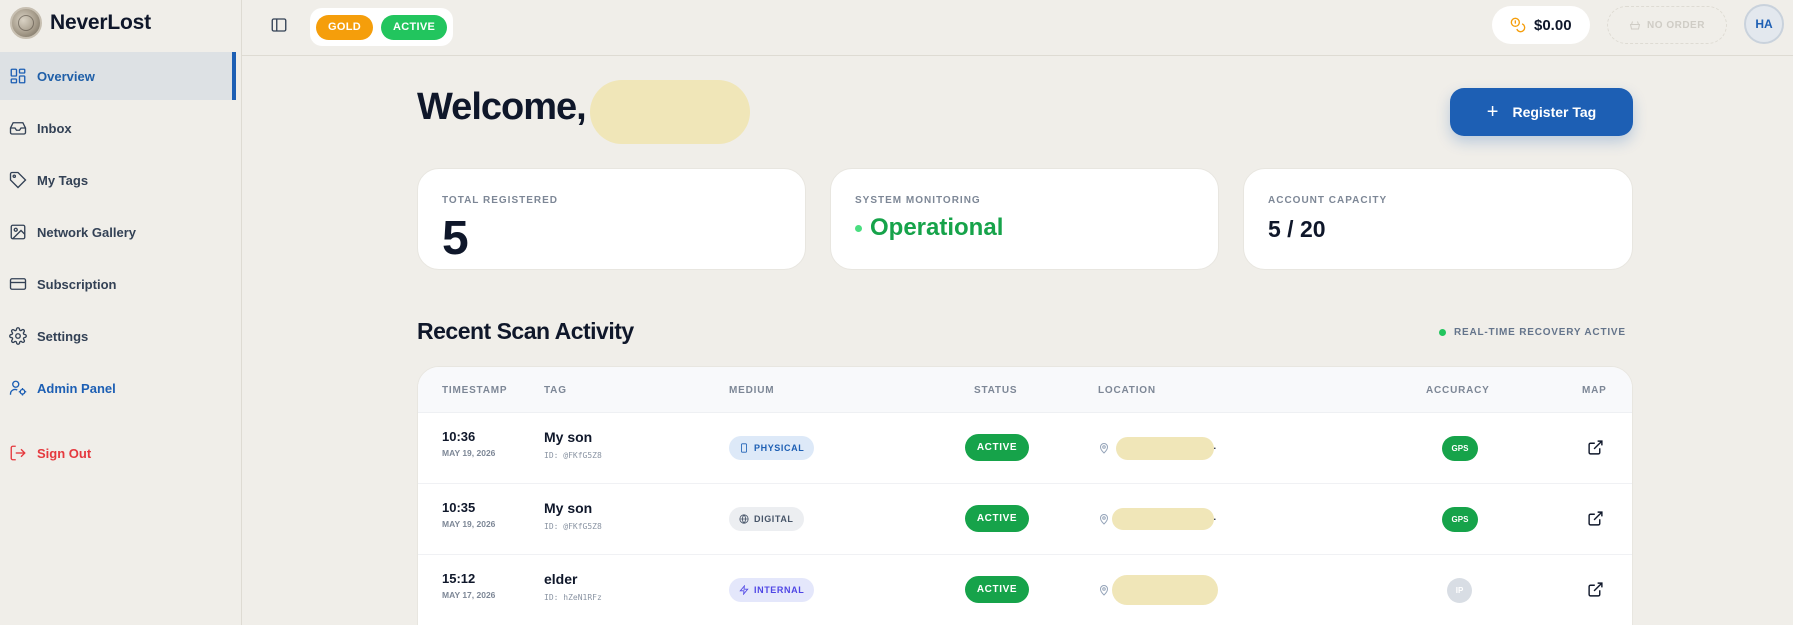 This screenshot has width=1793, height=625. What do you see at coordinates (1554, 112) in the screenshot?
I see `register-tag-label: Register Tag` at bounding box center [1554, 112].